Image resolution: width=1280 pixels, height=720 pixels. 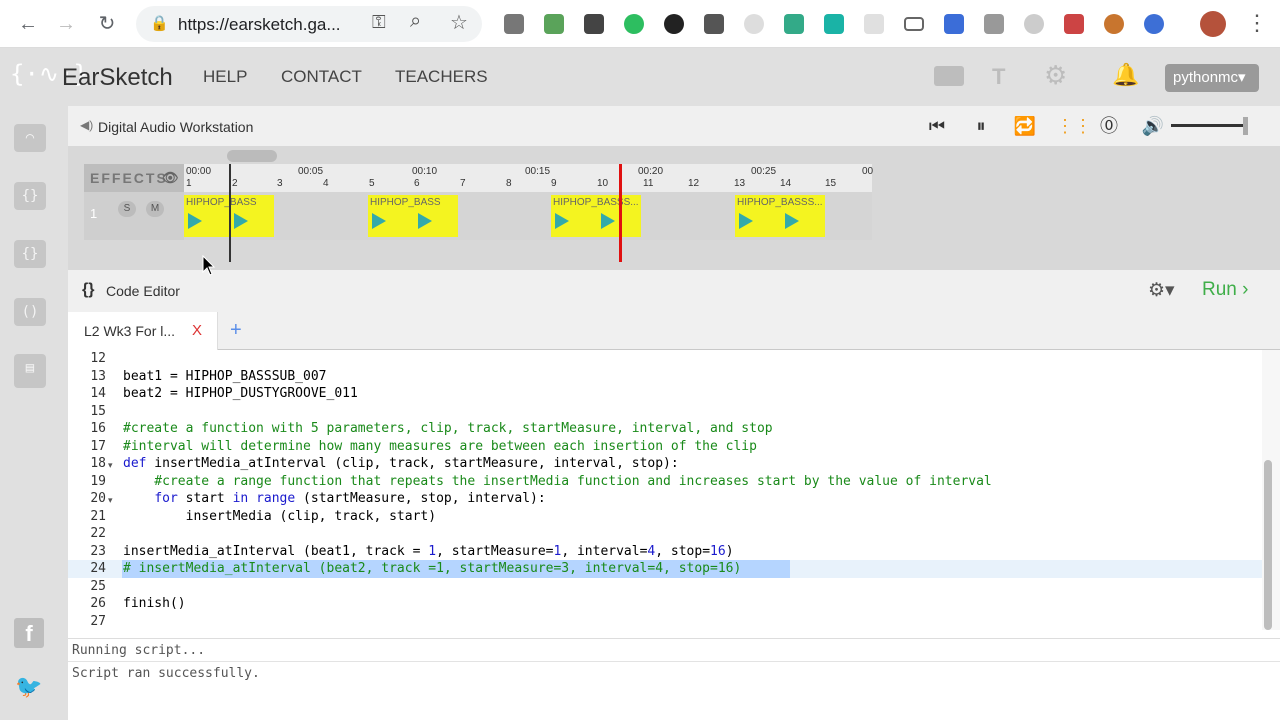 What do you see at coordinates (155, 209) in the screenshot?
I see `mute-button: M` at bounding box center [155, 209].